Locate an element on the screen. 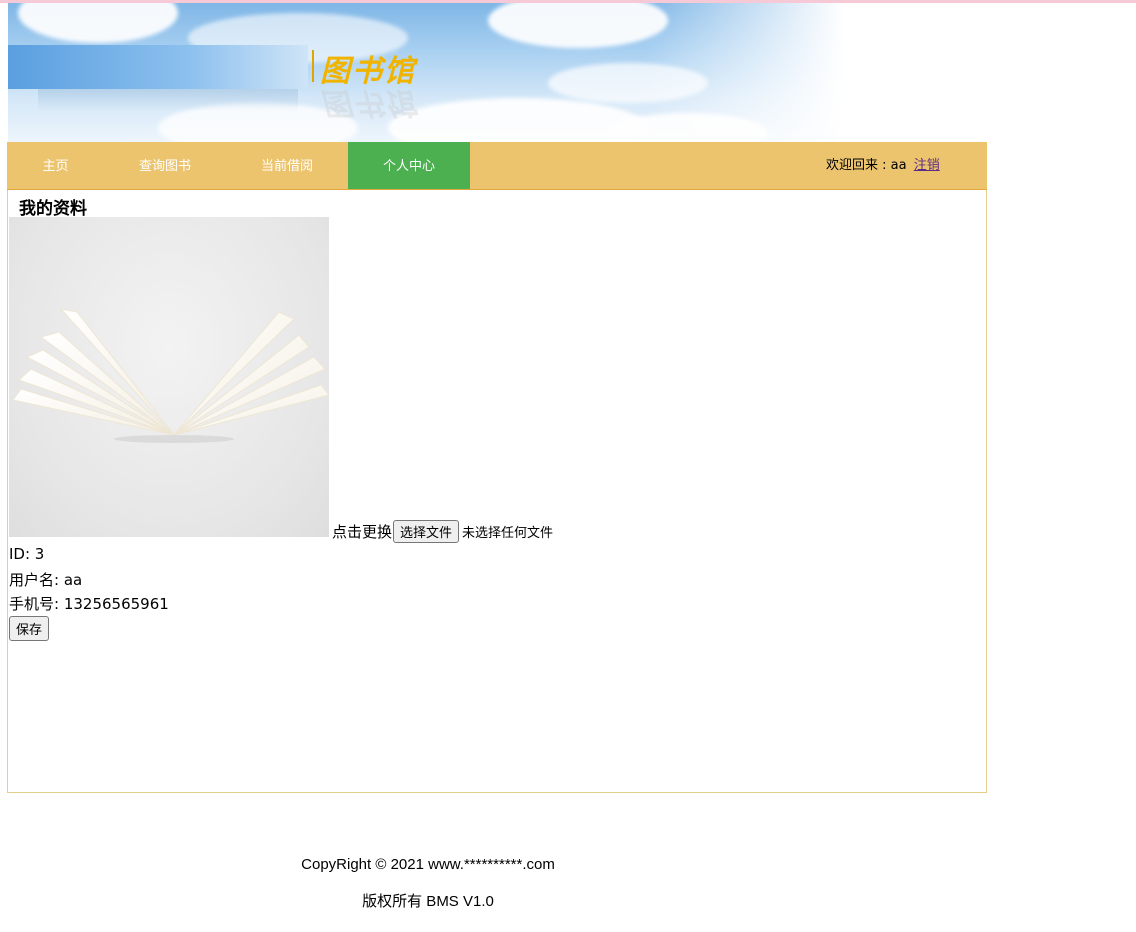 The width and height of the screenshot is (1136, 932). phone-number: 手机号: 13256565961 is located at coordinates (89, 604).